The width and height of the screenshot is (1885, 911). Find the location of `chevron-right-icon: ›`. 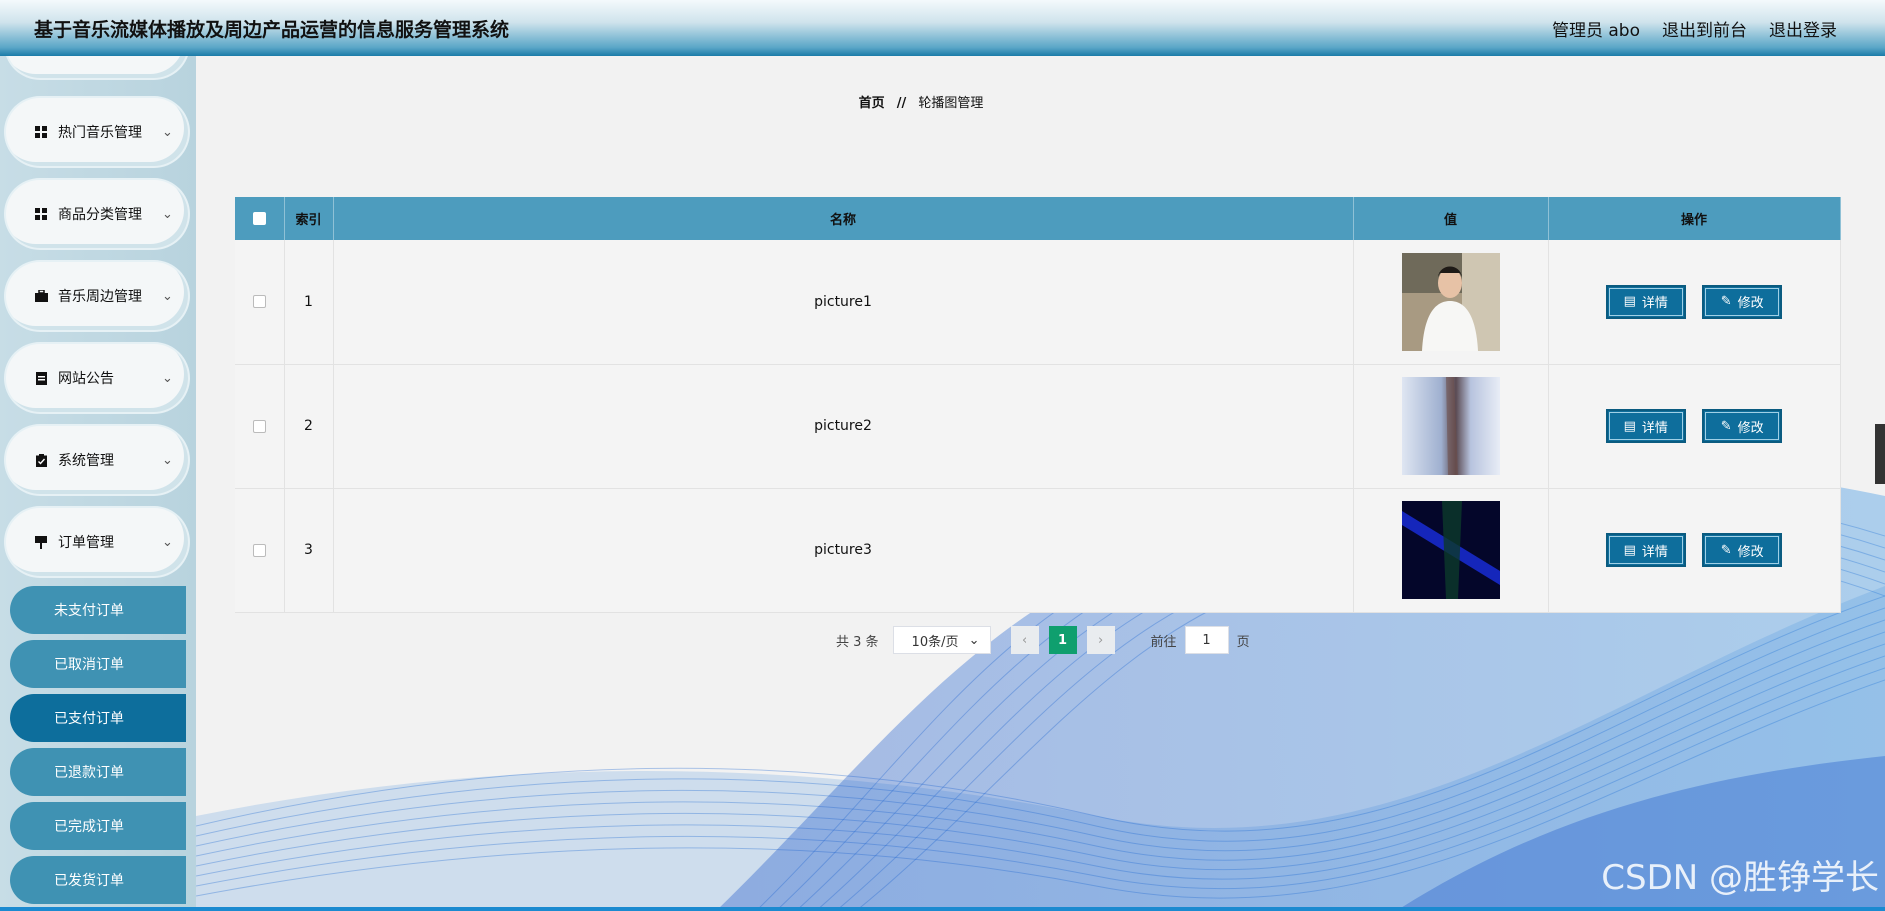

chevron-right-icon: › is located at coordinates (1100, 640).